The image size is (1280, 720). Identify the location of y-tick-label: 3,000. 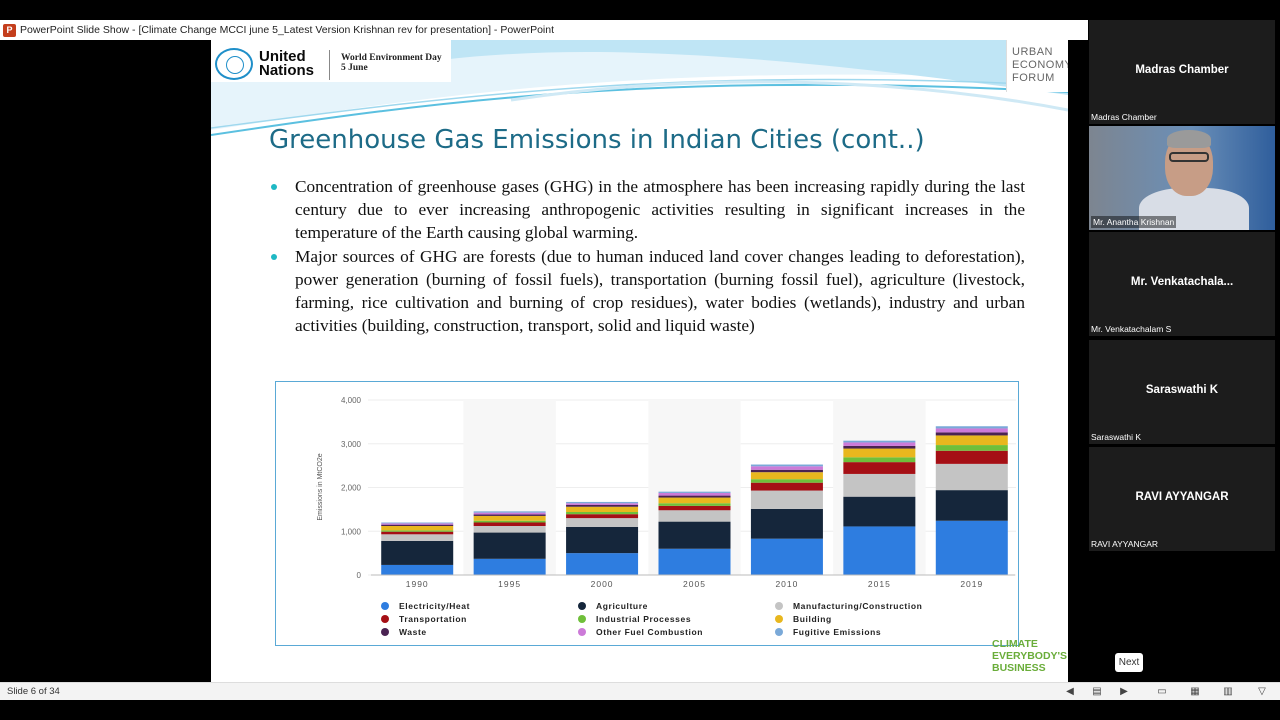
(351, 444).